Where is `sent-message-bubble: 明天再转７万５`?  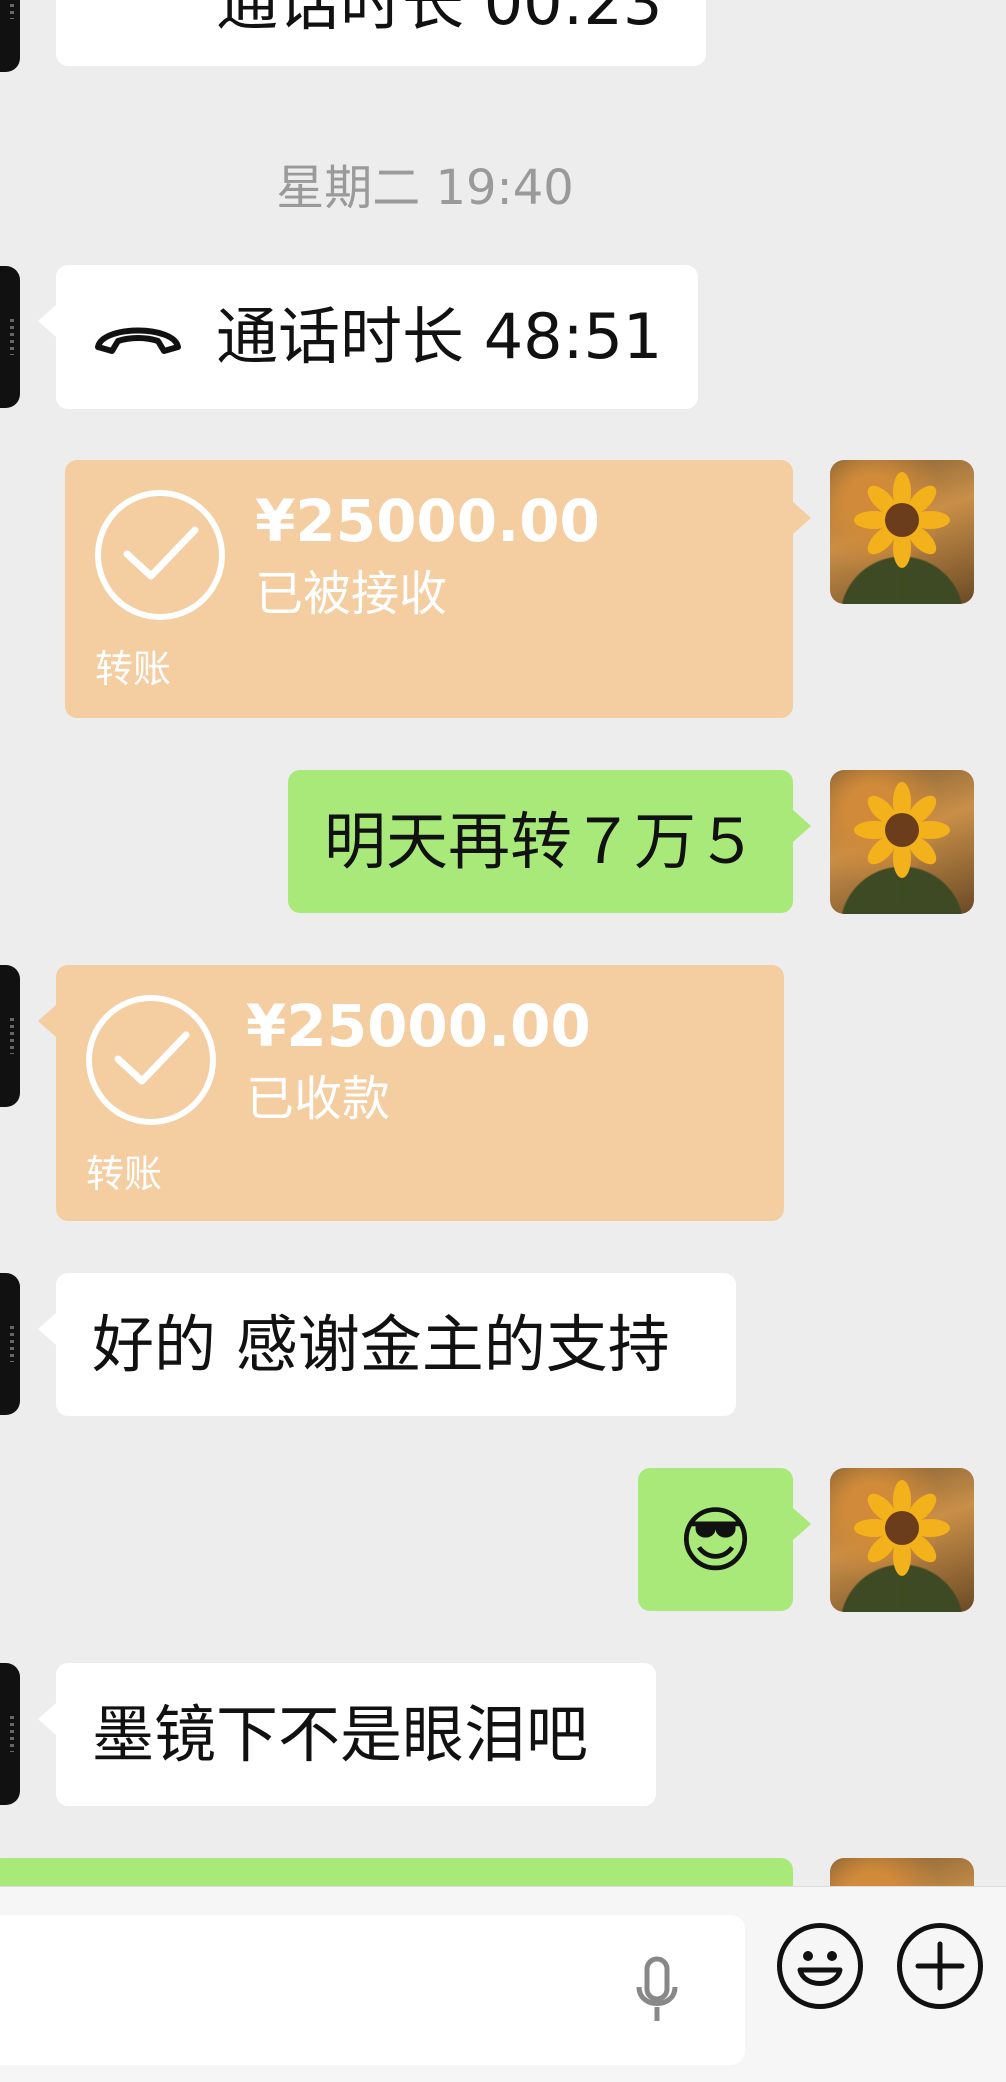
sent-message-bubble: 明天再转７万５ is located at coordinates (549, 841).